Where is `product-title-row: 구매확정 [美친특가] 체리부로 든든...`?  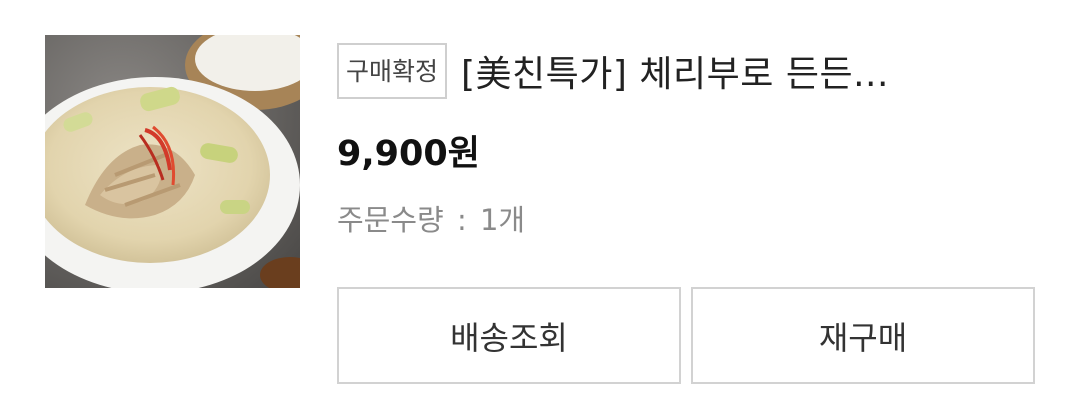
product-title-row: 구매확정 [美친특가] 체리부로 든든... is located at coordinates (687, 71).